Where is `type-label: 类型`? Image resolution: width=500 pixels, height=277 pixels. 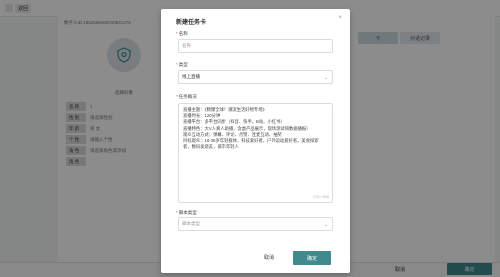 type-label: 类型 is located at coordinates (183, 64).